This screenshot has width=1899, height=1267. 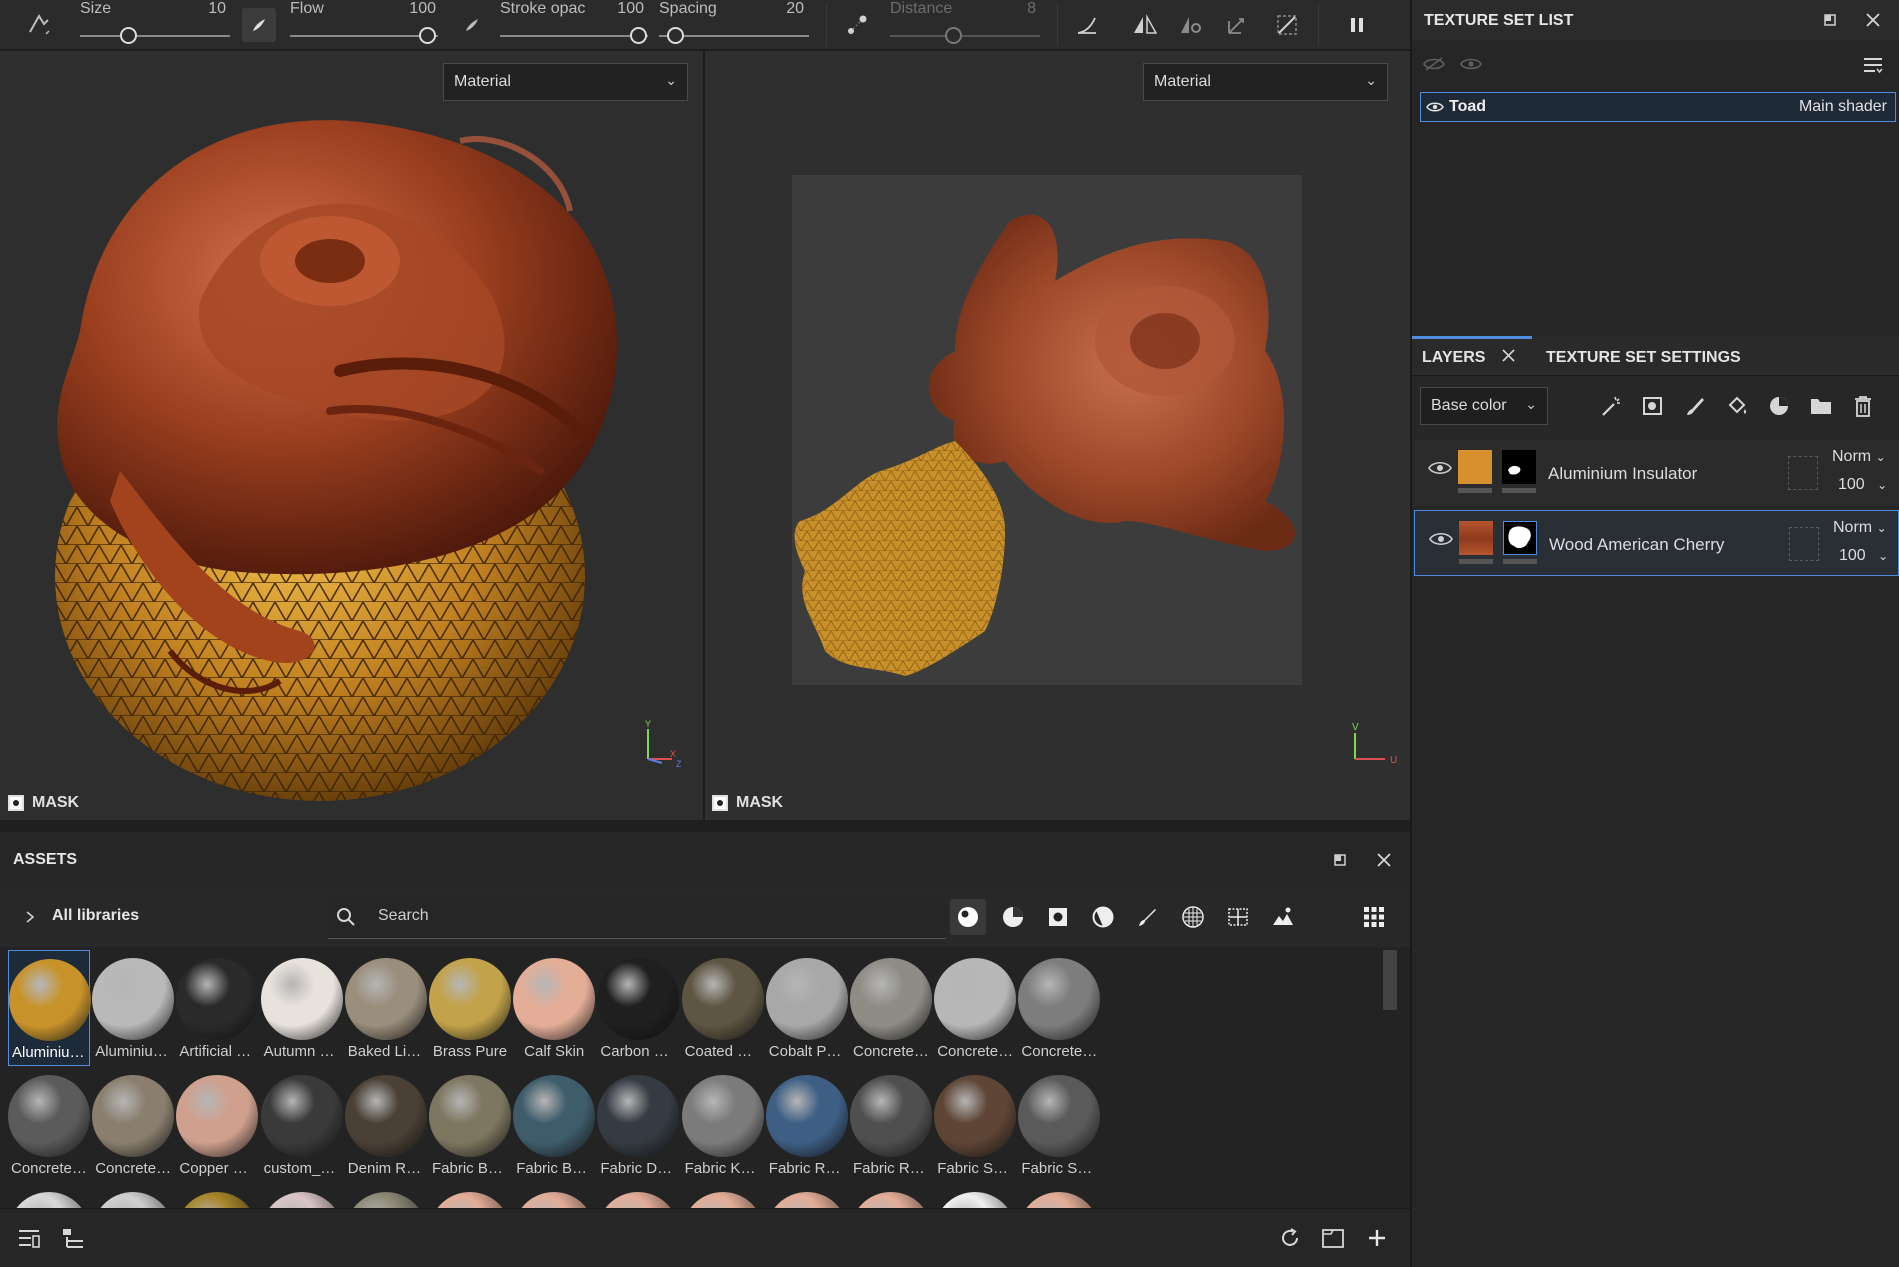 What do you see at coordinates (1237, 25) in the screenshot?
I see `transform-icon` at bounding box center [1237, 25].